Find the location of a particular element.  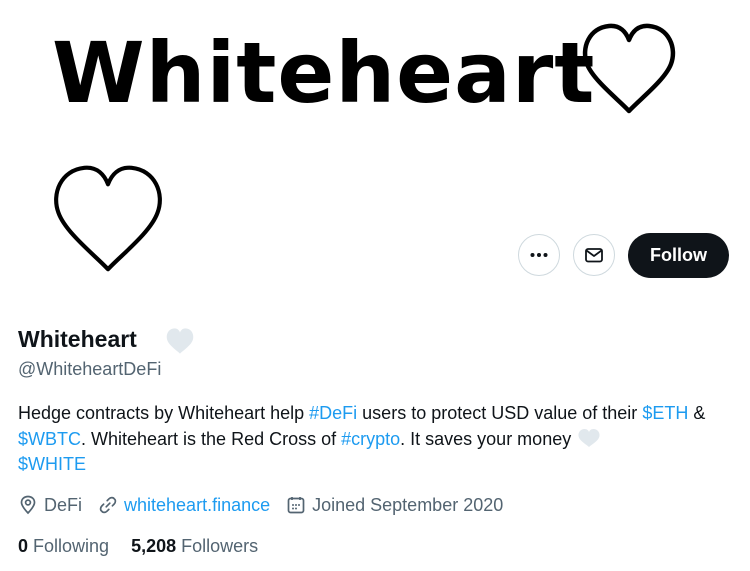

joined-text: Joined September 2020 is located at coordinates (408, 504).